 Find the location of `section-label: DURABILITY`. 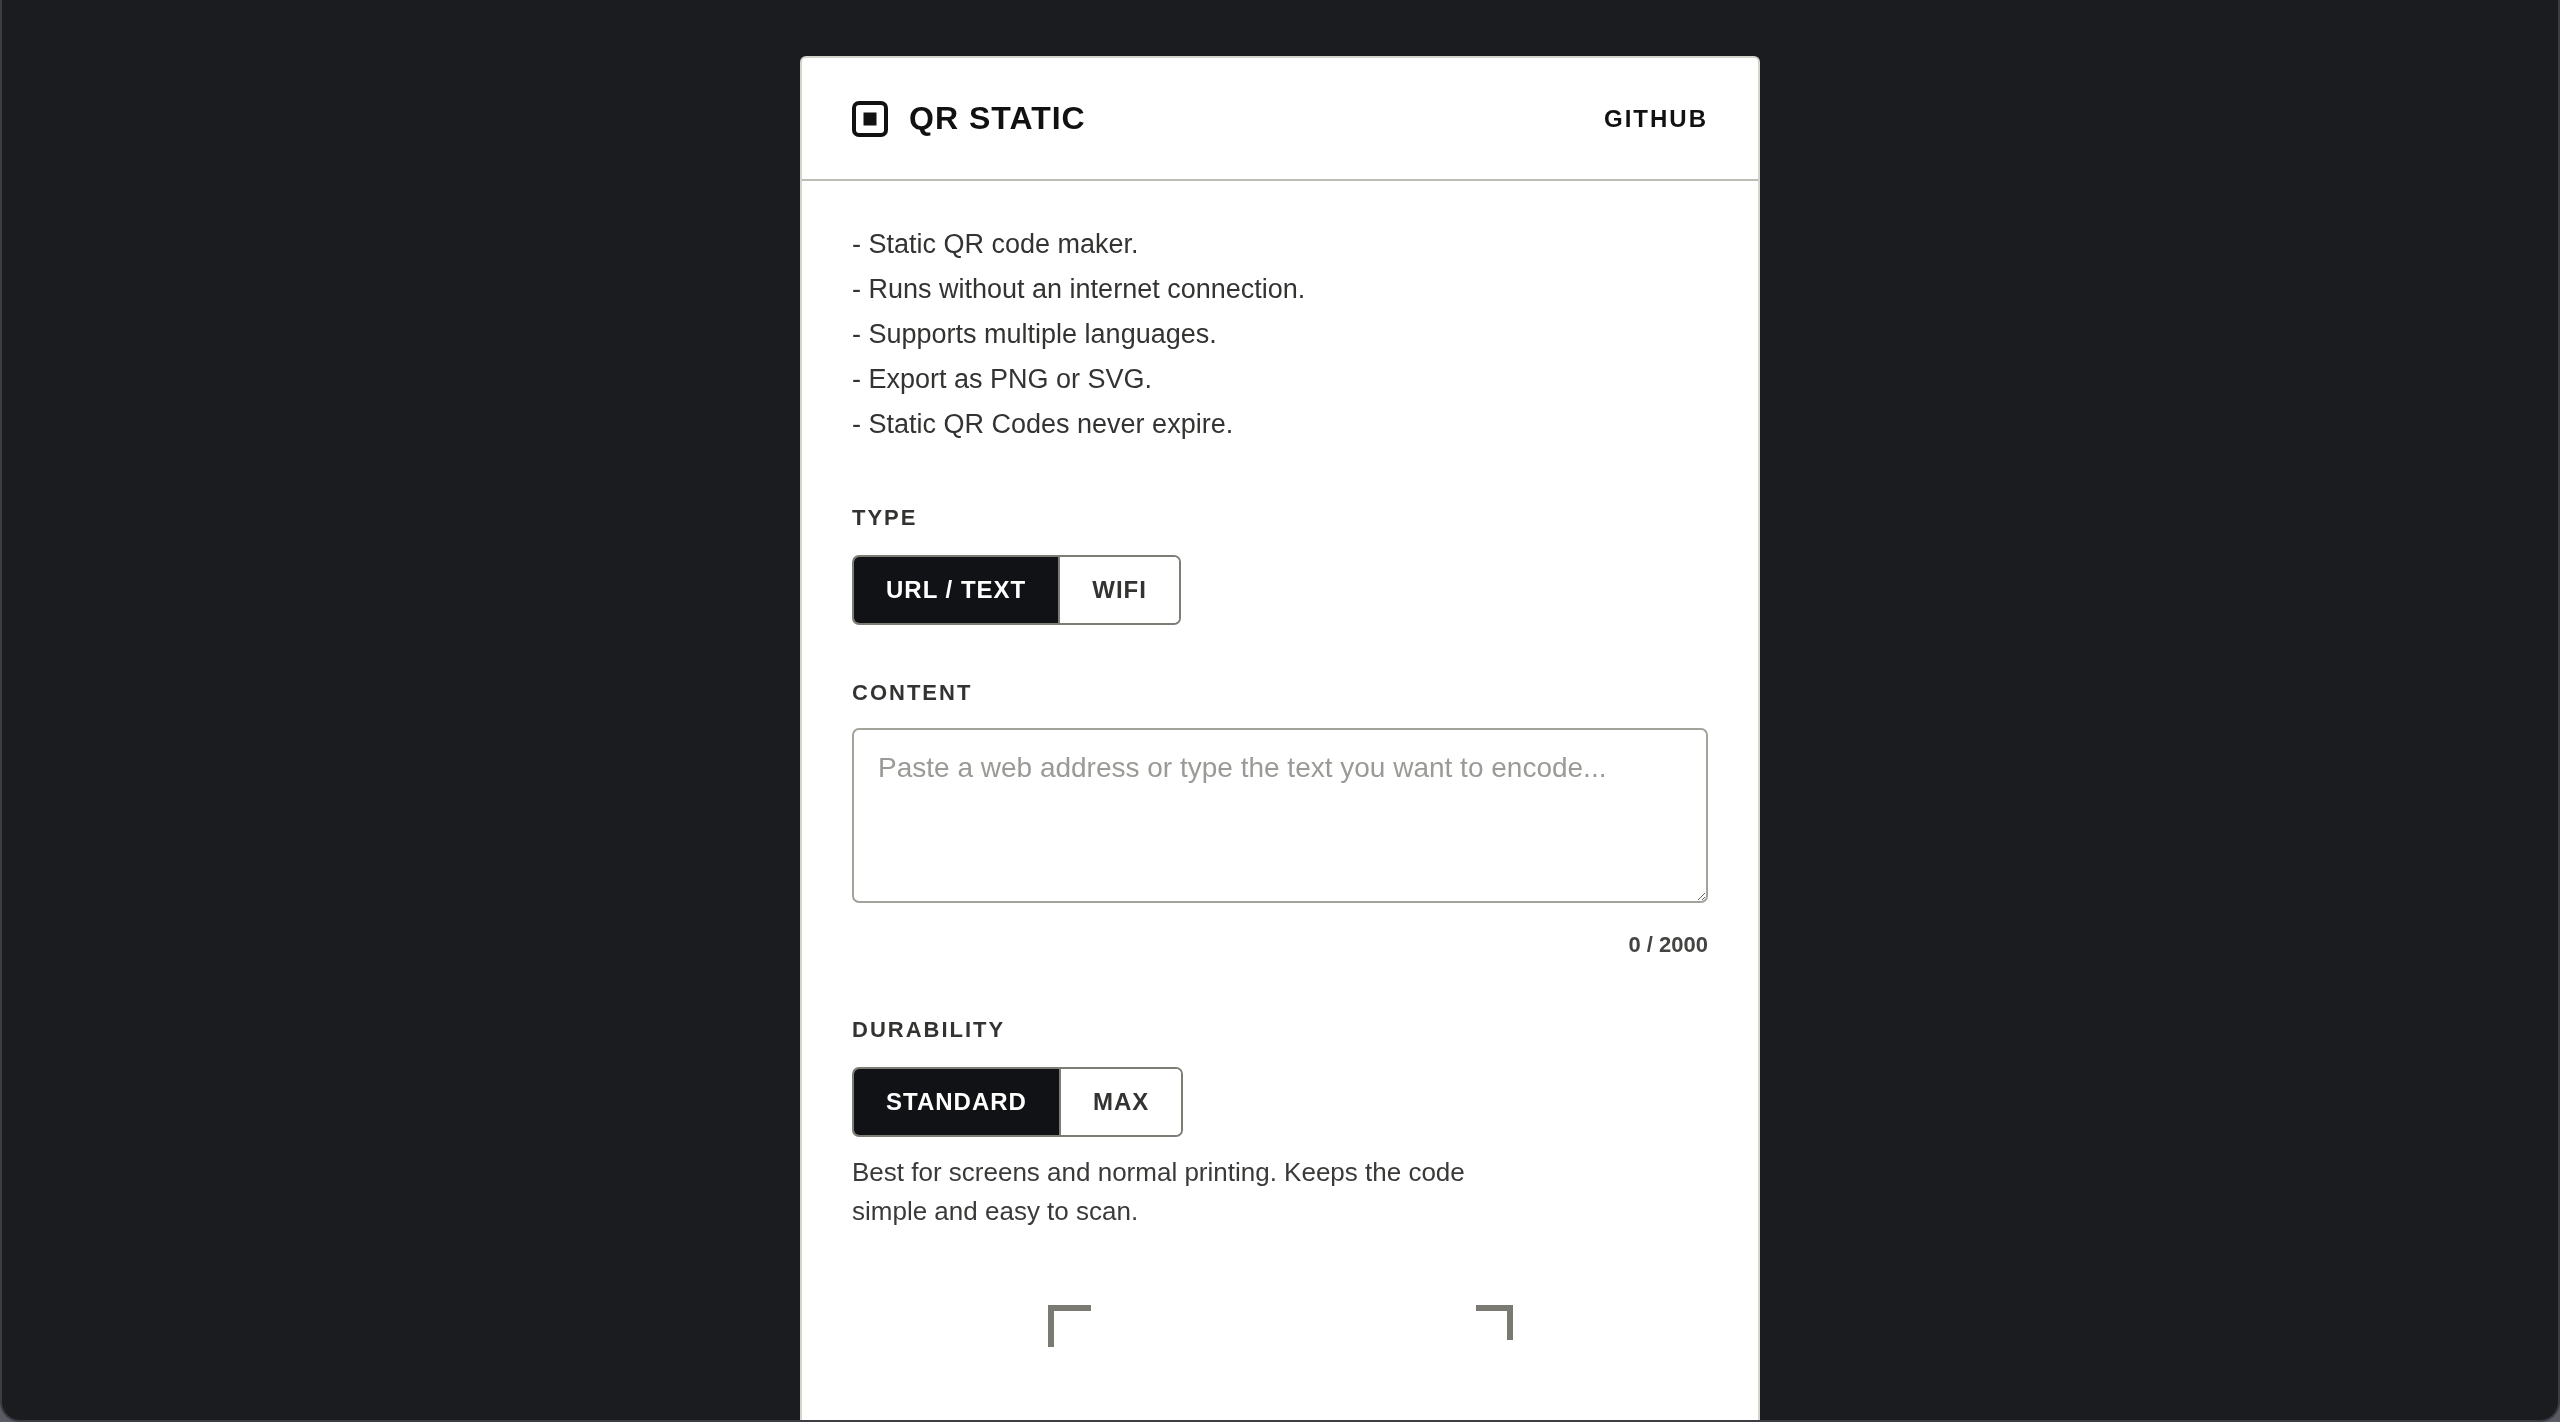

section-label: DURABILITY is located at coordinates (929, 1029).